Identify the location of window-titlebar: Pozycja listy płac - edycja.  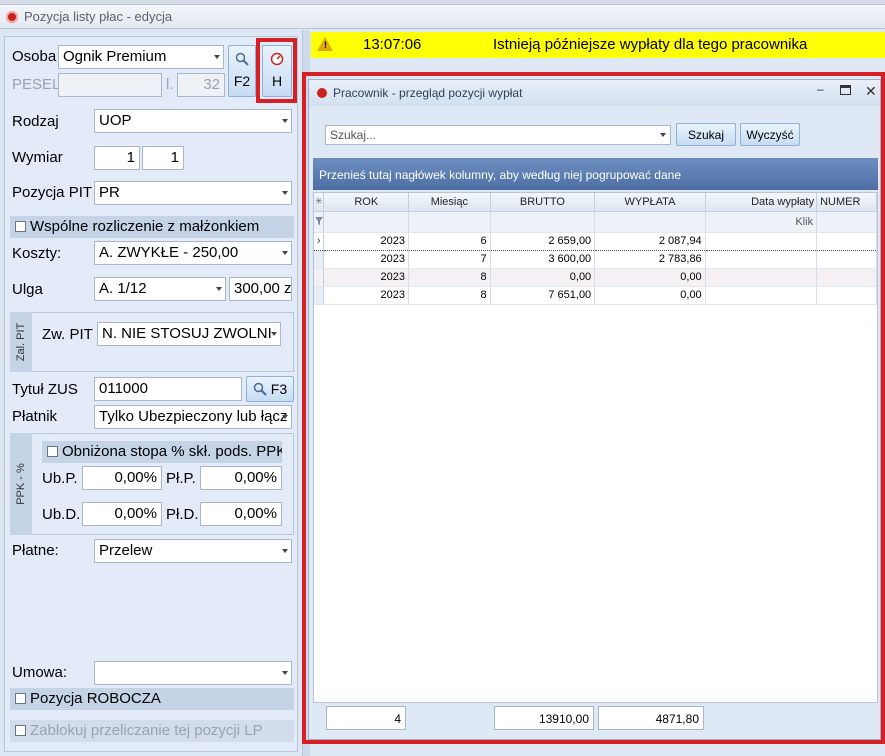
(442, 17).